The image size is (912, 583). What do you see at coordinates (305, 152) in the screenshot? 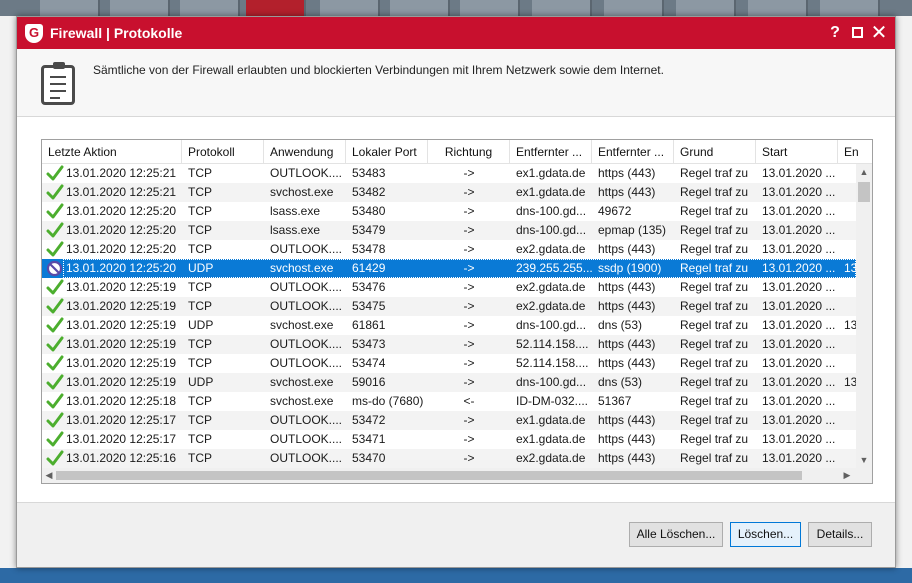
I see `column-header: Anwendung` at bounding box center [305, 152].